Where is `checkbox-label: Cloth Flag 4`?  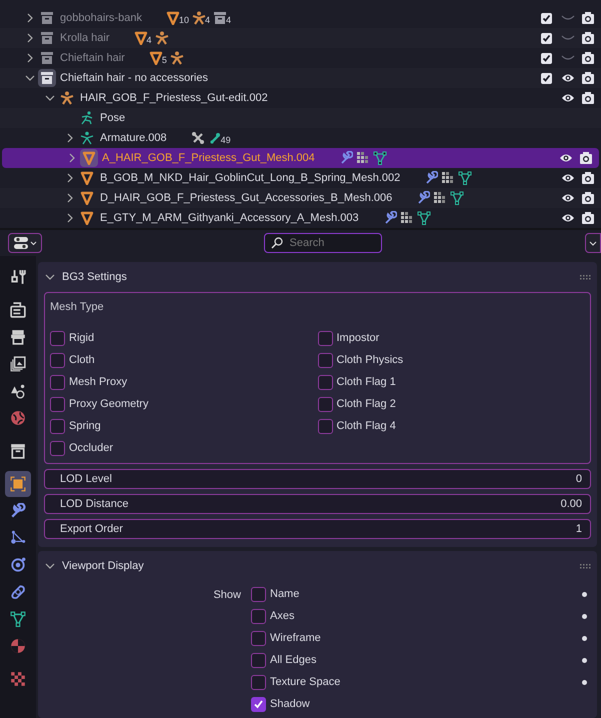 checkbox-label: Cloth Flag 4 is located at coordinates (366, 426).